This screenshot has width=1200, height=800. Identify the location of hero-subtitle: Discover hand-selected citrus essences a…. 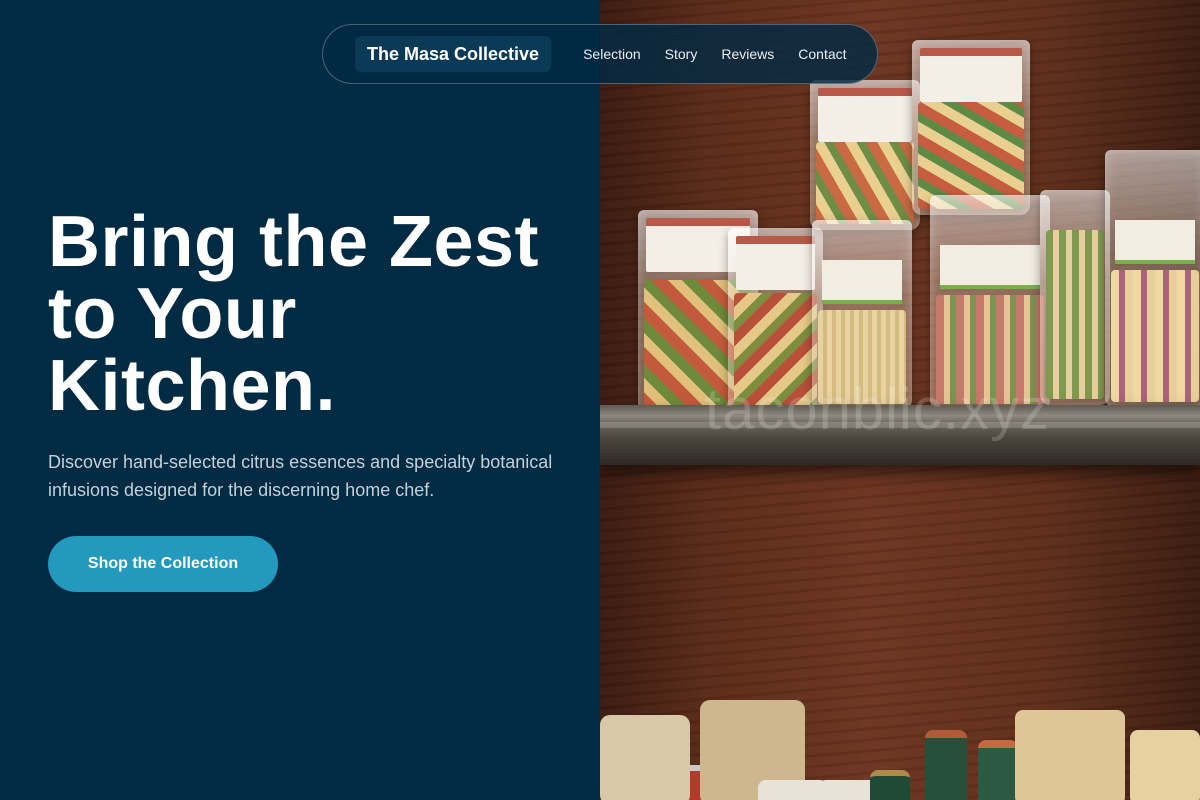
(300, 476).